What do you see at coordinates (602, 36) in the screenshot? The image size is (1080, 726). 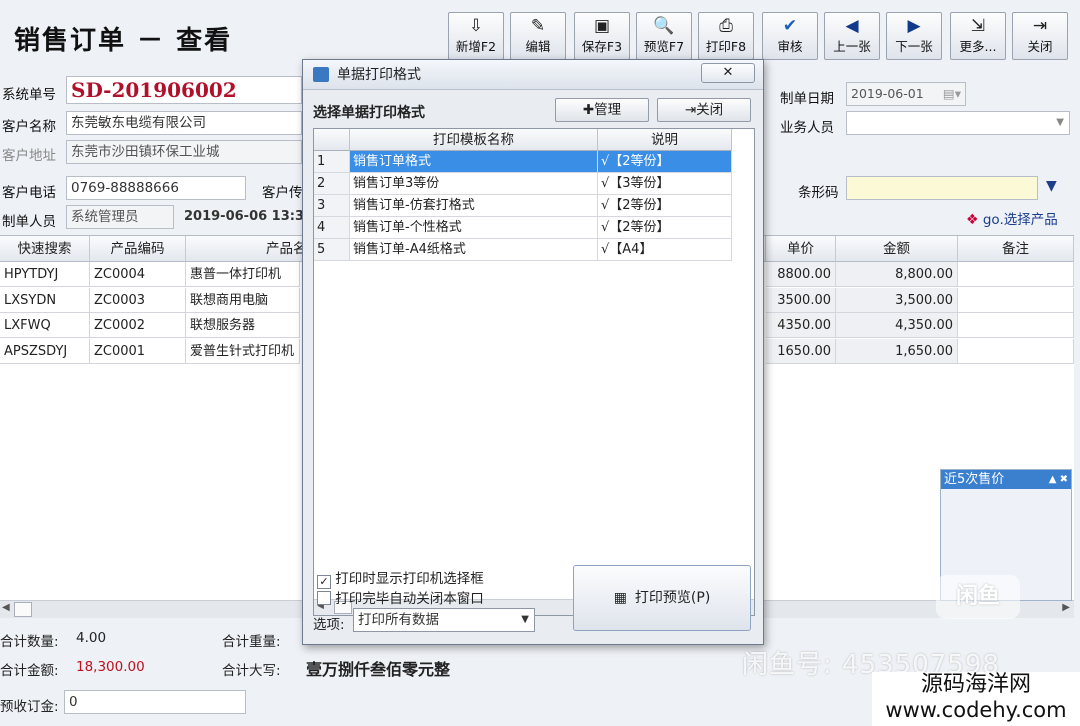 I see `toolbar-button-2: ▣ 保存F3` at bounding box center [602, 36].